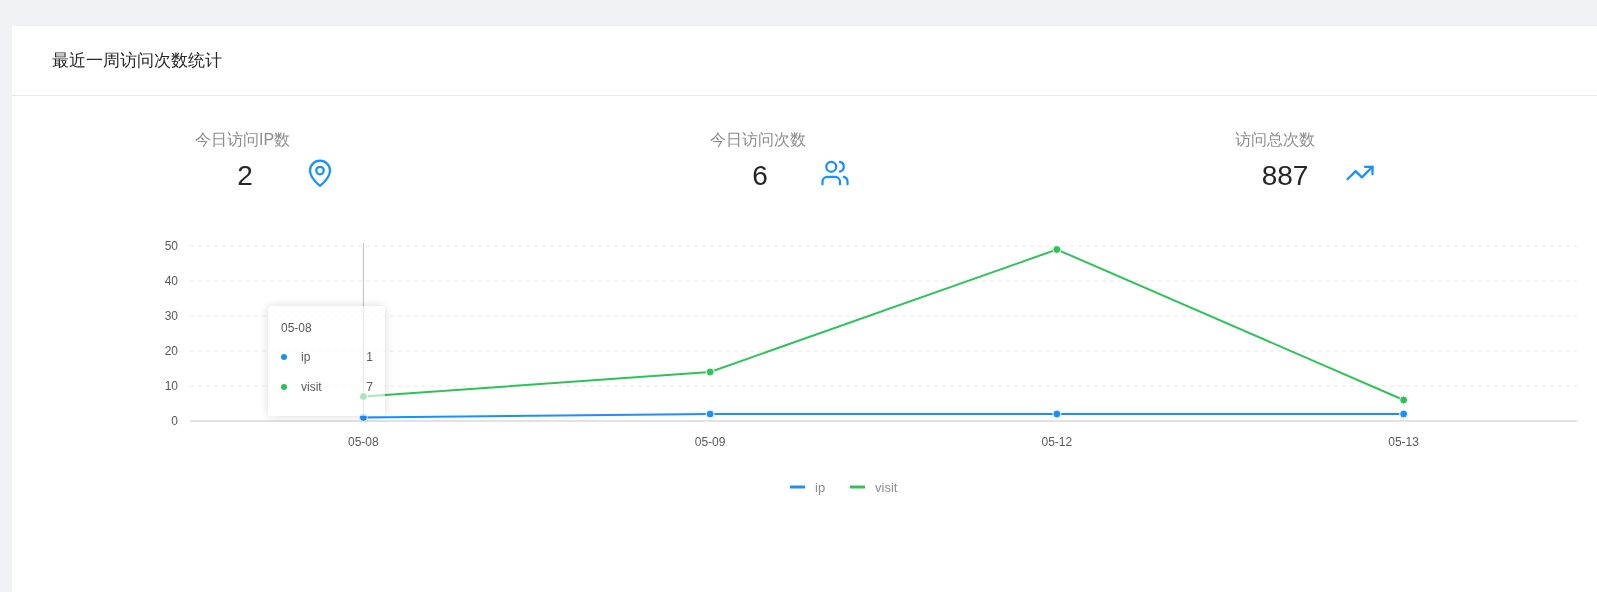 Image resolution: width=1597 pixels, height=592 pixels. What do you see at coordinates (820, 487) in the screenshot?
I see `legend-label: ip` at bounding box center [820, 487].